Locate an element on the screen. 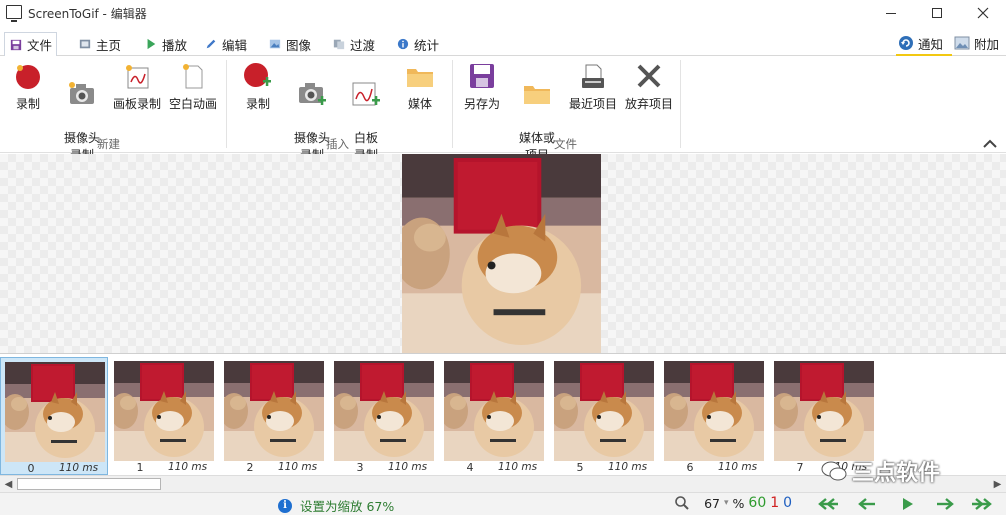 Image resolution: width=1006 pixels, height=515 pixels. wechat-icon is located at coordinates (834, 471).